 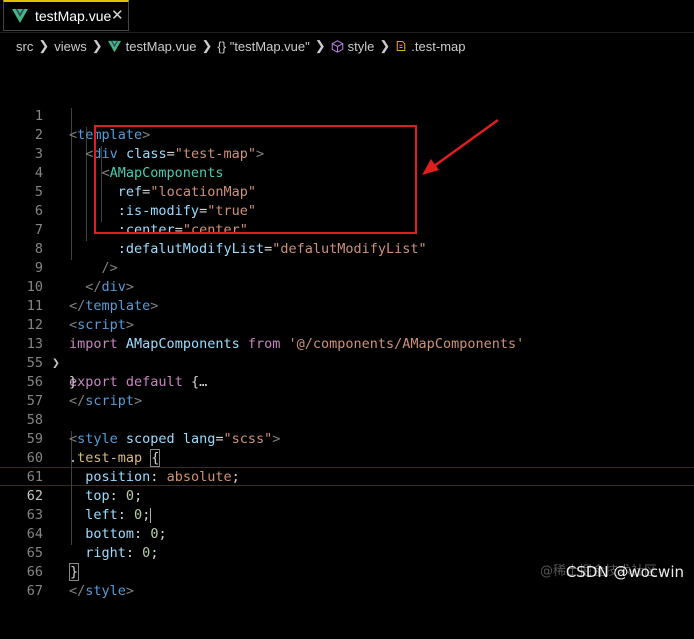 I want to click on code-line: 57, so click(x=347, y=391).